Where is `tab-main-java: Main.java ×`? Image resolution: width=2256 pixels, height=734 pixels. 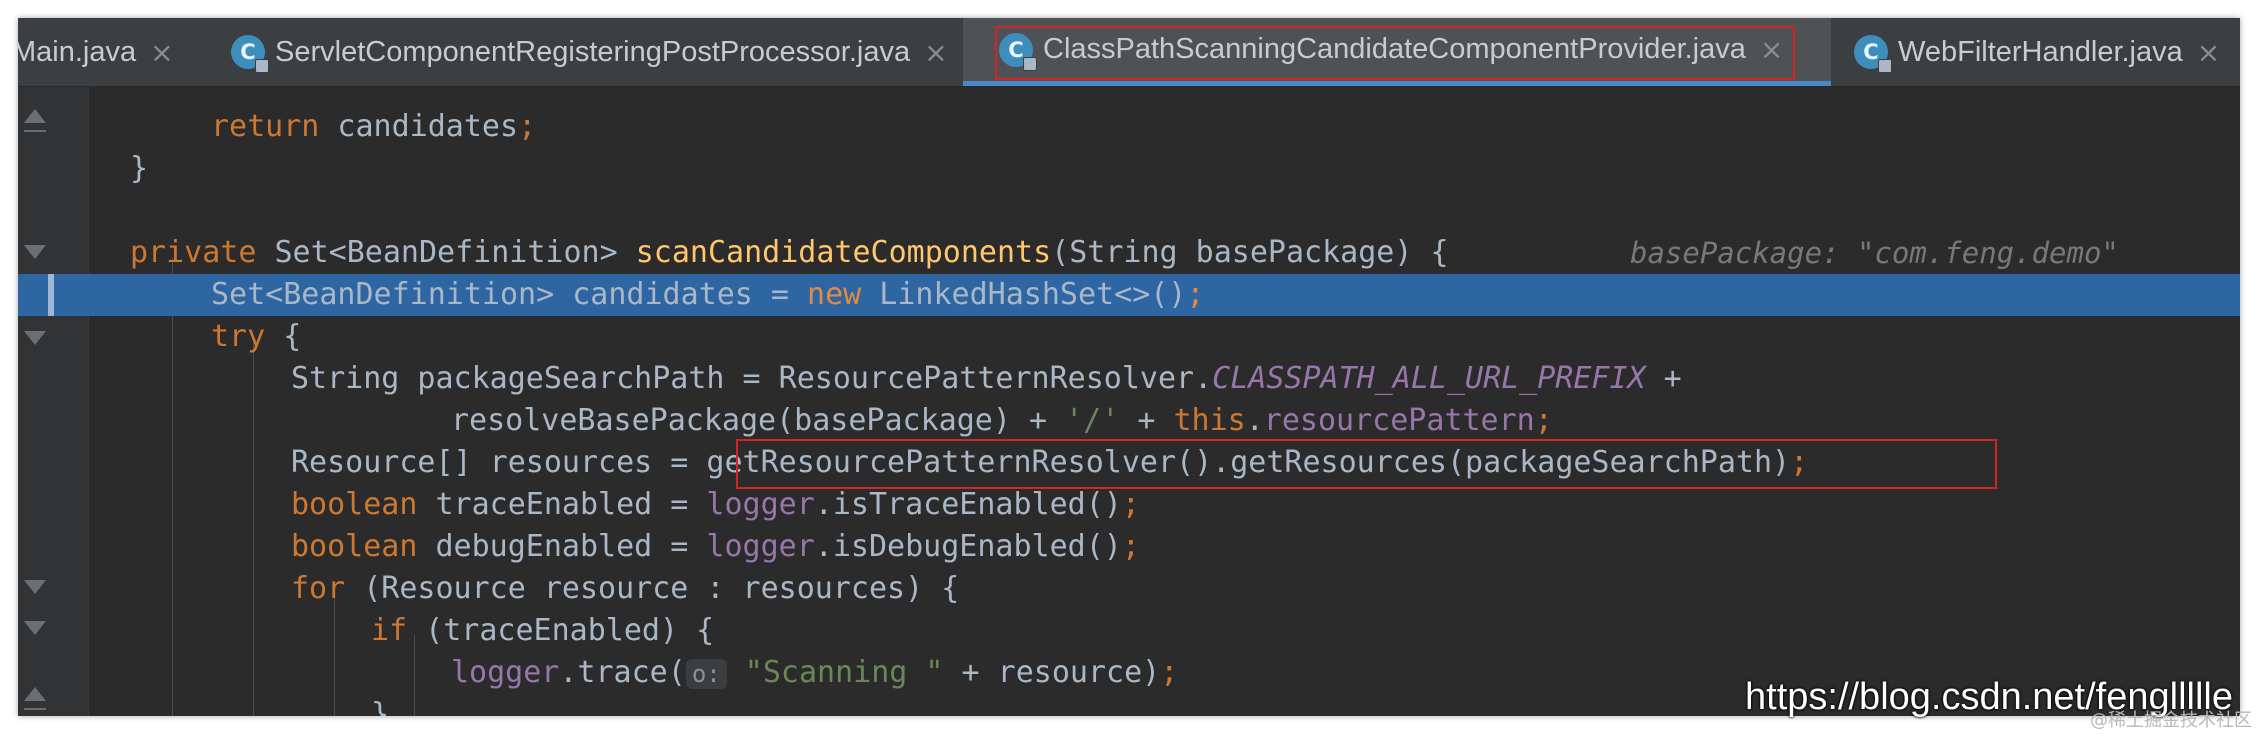 tab-main-java: Main.java × is located at coordinates (108, 52).